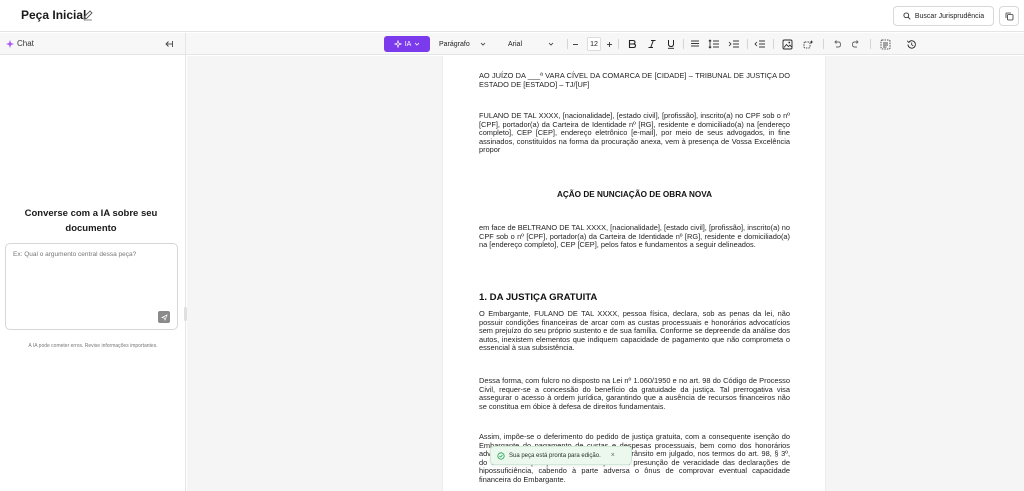 Image resolution: width=1024 pixels, height=491 pixels. Describe the element at coordinates (555, 455) in the screenshot. I see `toast-message: Sua peça está pronta para edição.` at that location.